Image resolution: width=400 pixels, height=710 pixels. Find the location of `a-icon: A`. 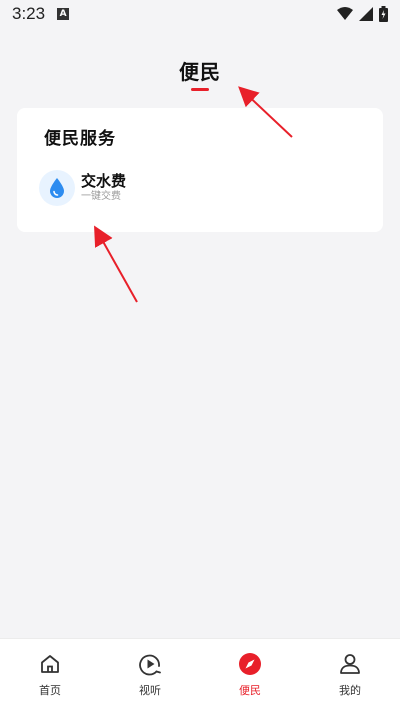

a-icon: A is located at coordinates (63, 14).